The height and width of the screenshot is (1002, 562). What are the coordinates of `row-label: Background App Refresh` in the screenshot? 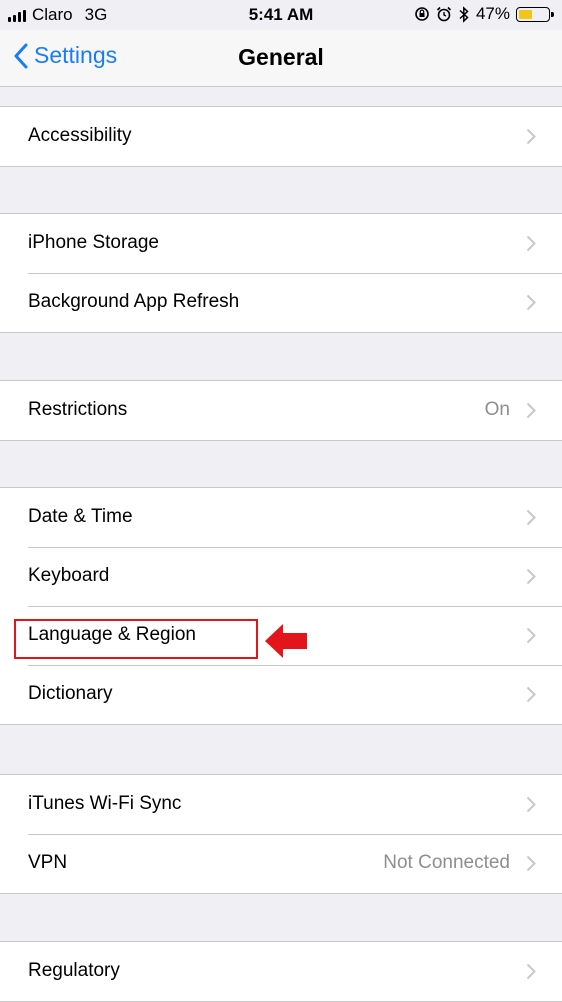 It's located at (134, 301).